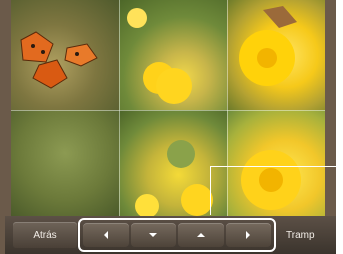 The width and height of the screenshot is (343, 254). I want to click on move-up-button, so click(201, 235).